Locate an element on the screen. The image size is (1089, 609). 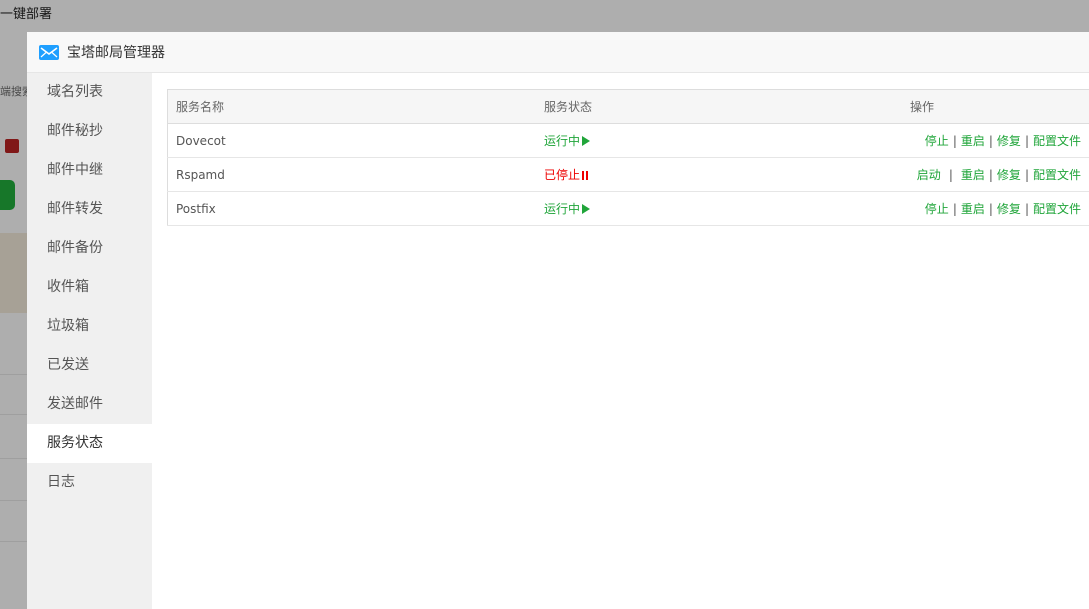
sidebar-item-domain-list: 域名列表 is located at coordinates (89, 92).